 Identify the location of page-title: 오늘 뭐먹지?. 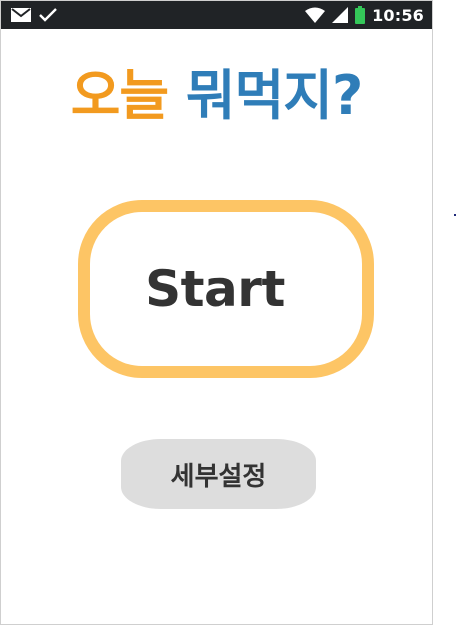
(216, 90).